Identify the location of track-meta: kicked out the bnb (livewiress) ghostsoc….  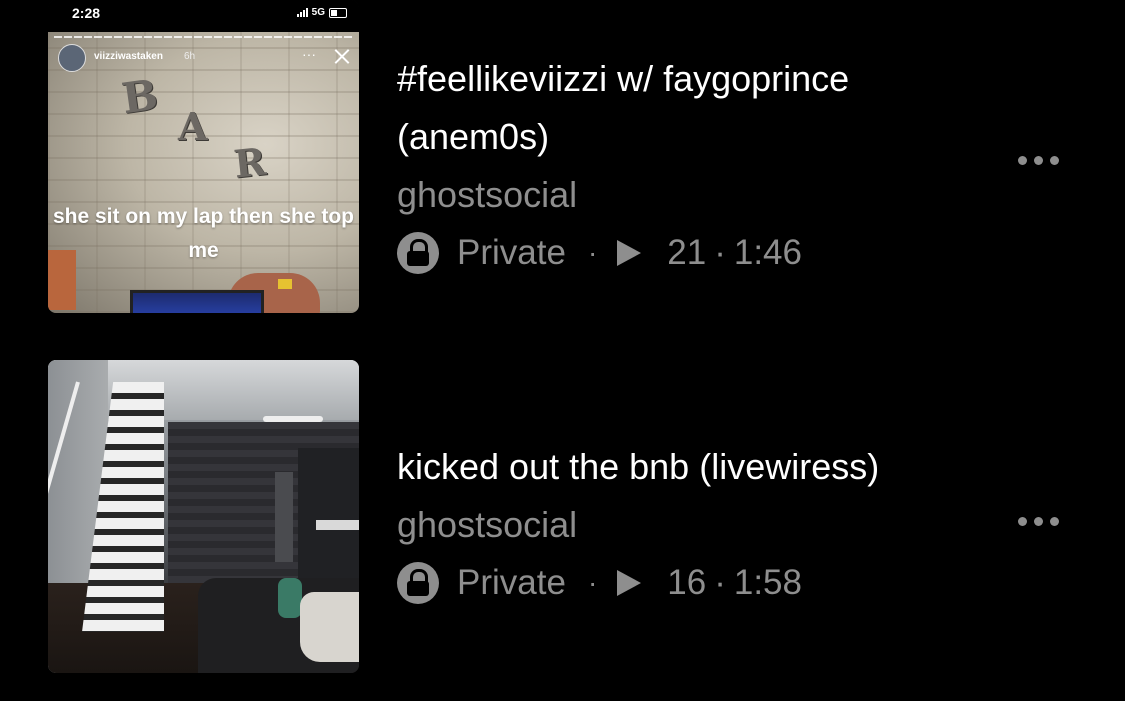
(687, 525).